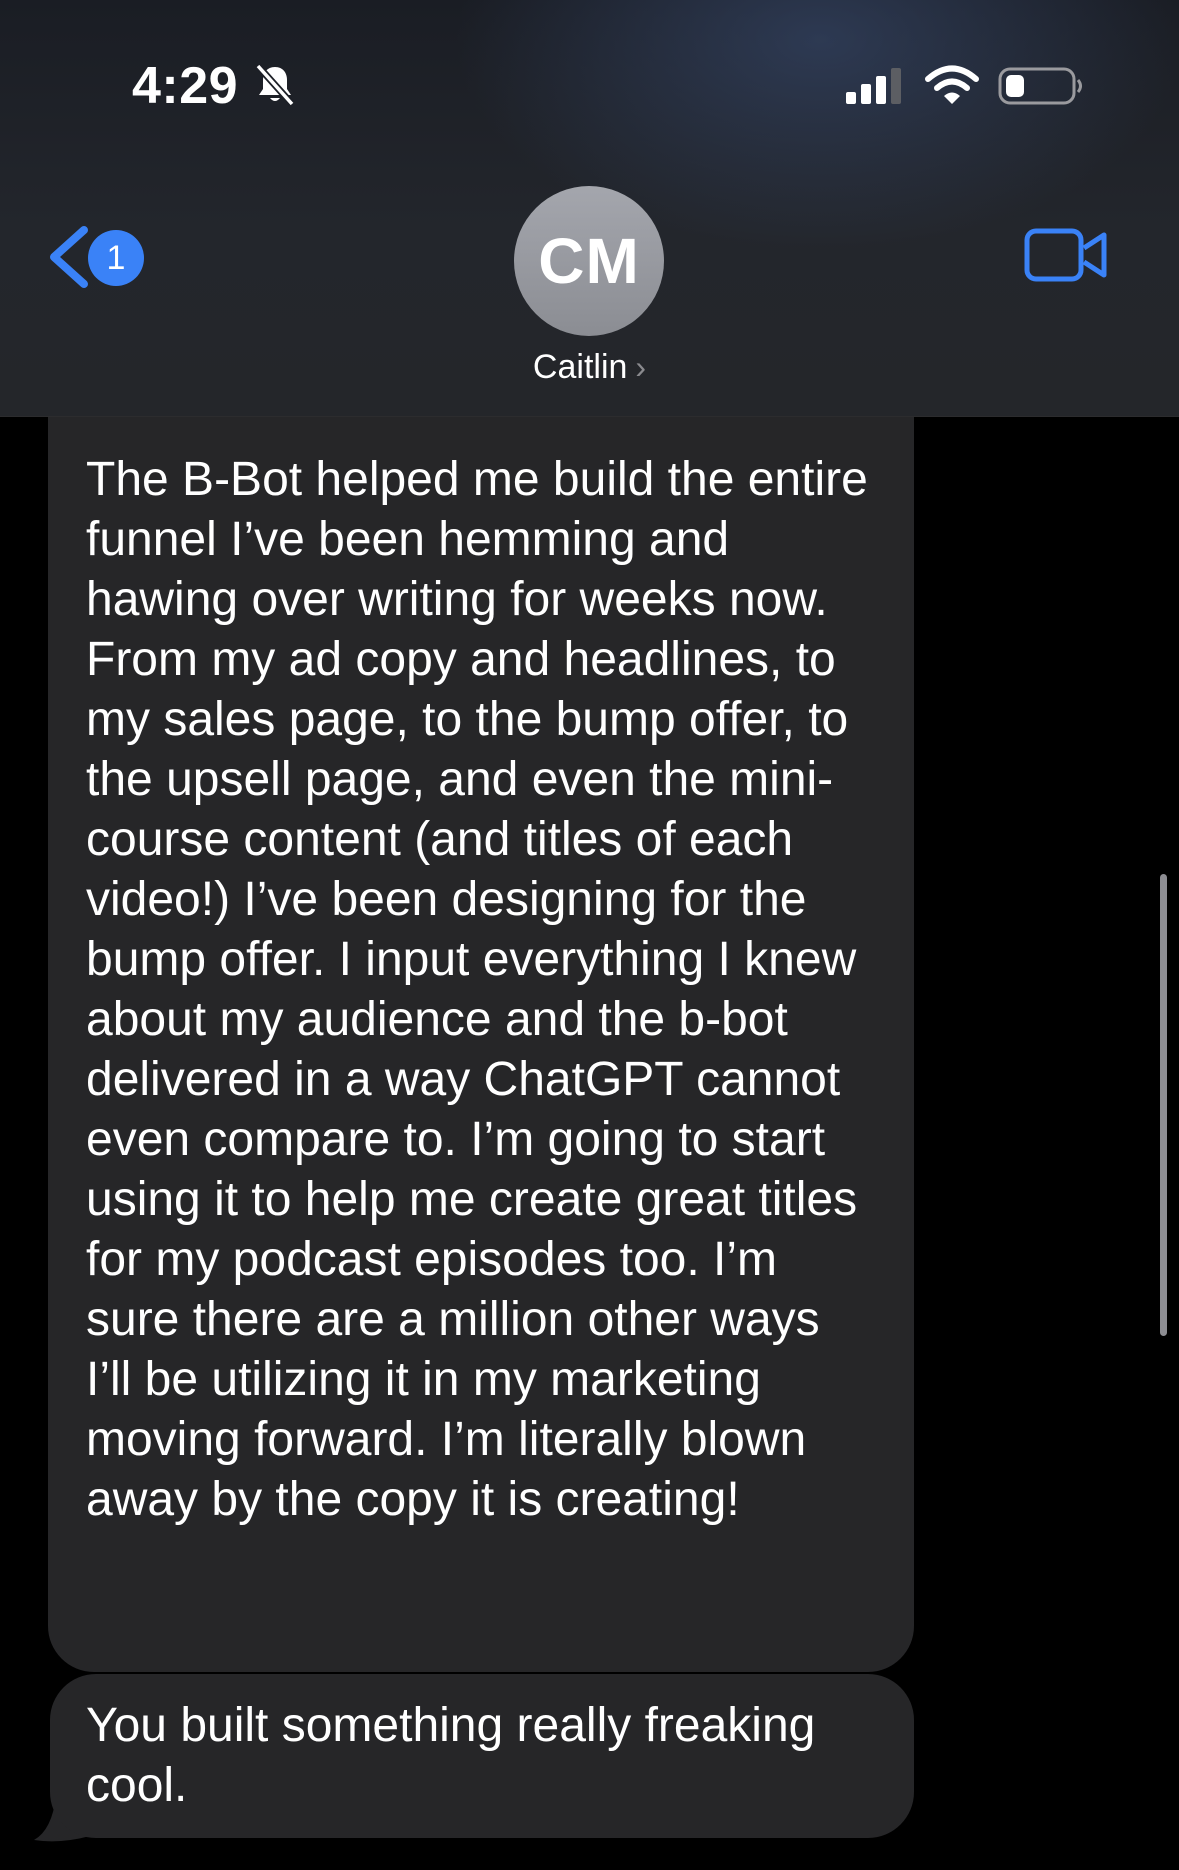 Image resolution: width=1179 pixels, height=1870 pixels. What do you see at coordinates (116, 258) in the screenshot?
I see `unread-count-badge: 1` at bounding box center [116, 258].